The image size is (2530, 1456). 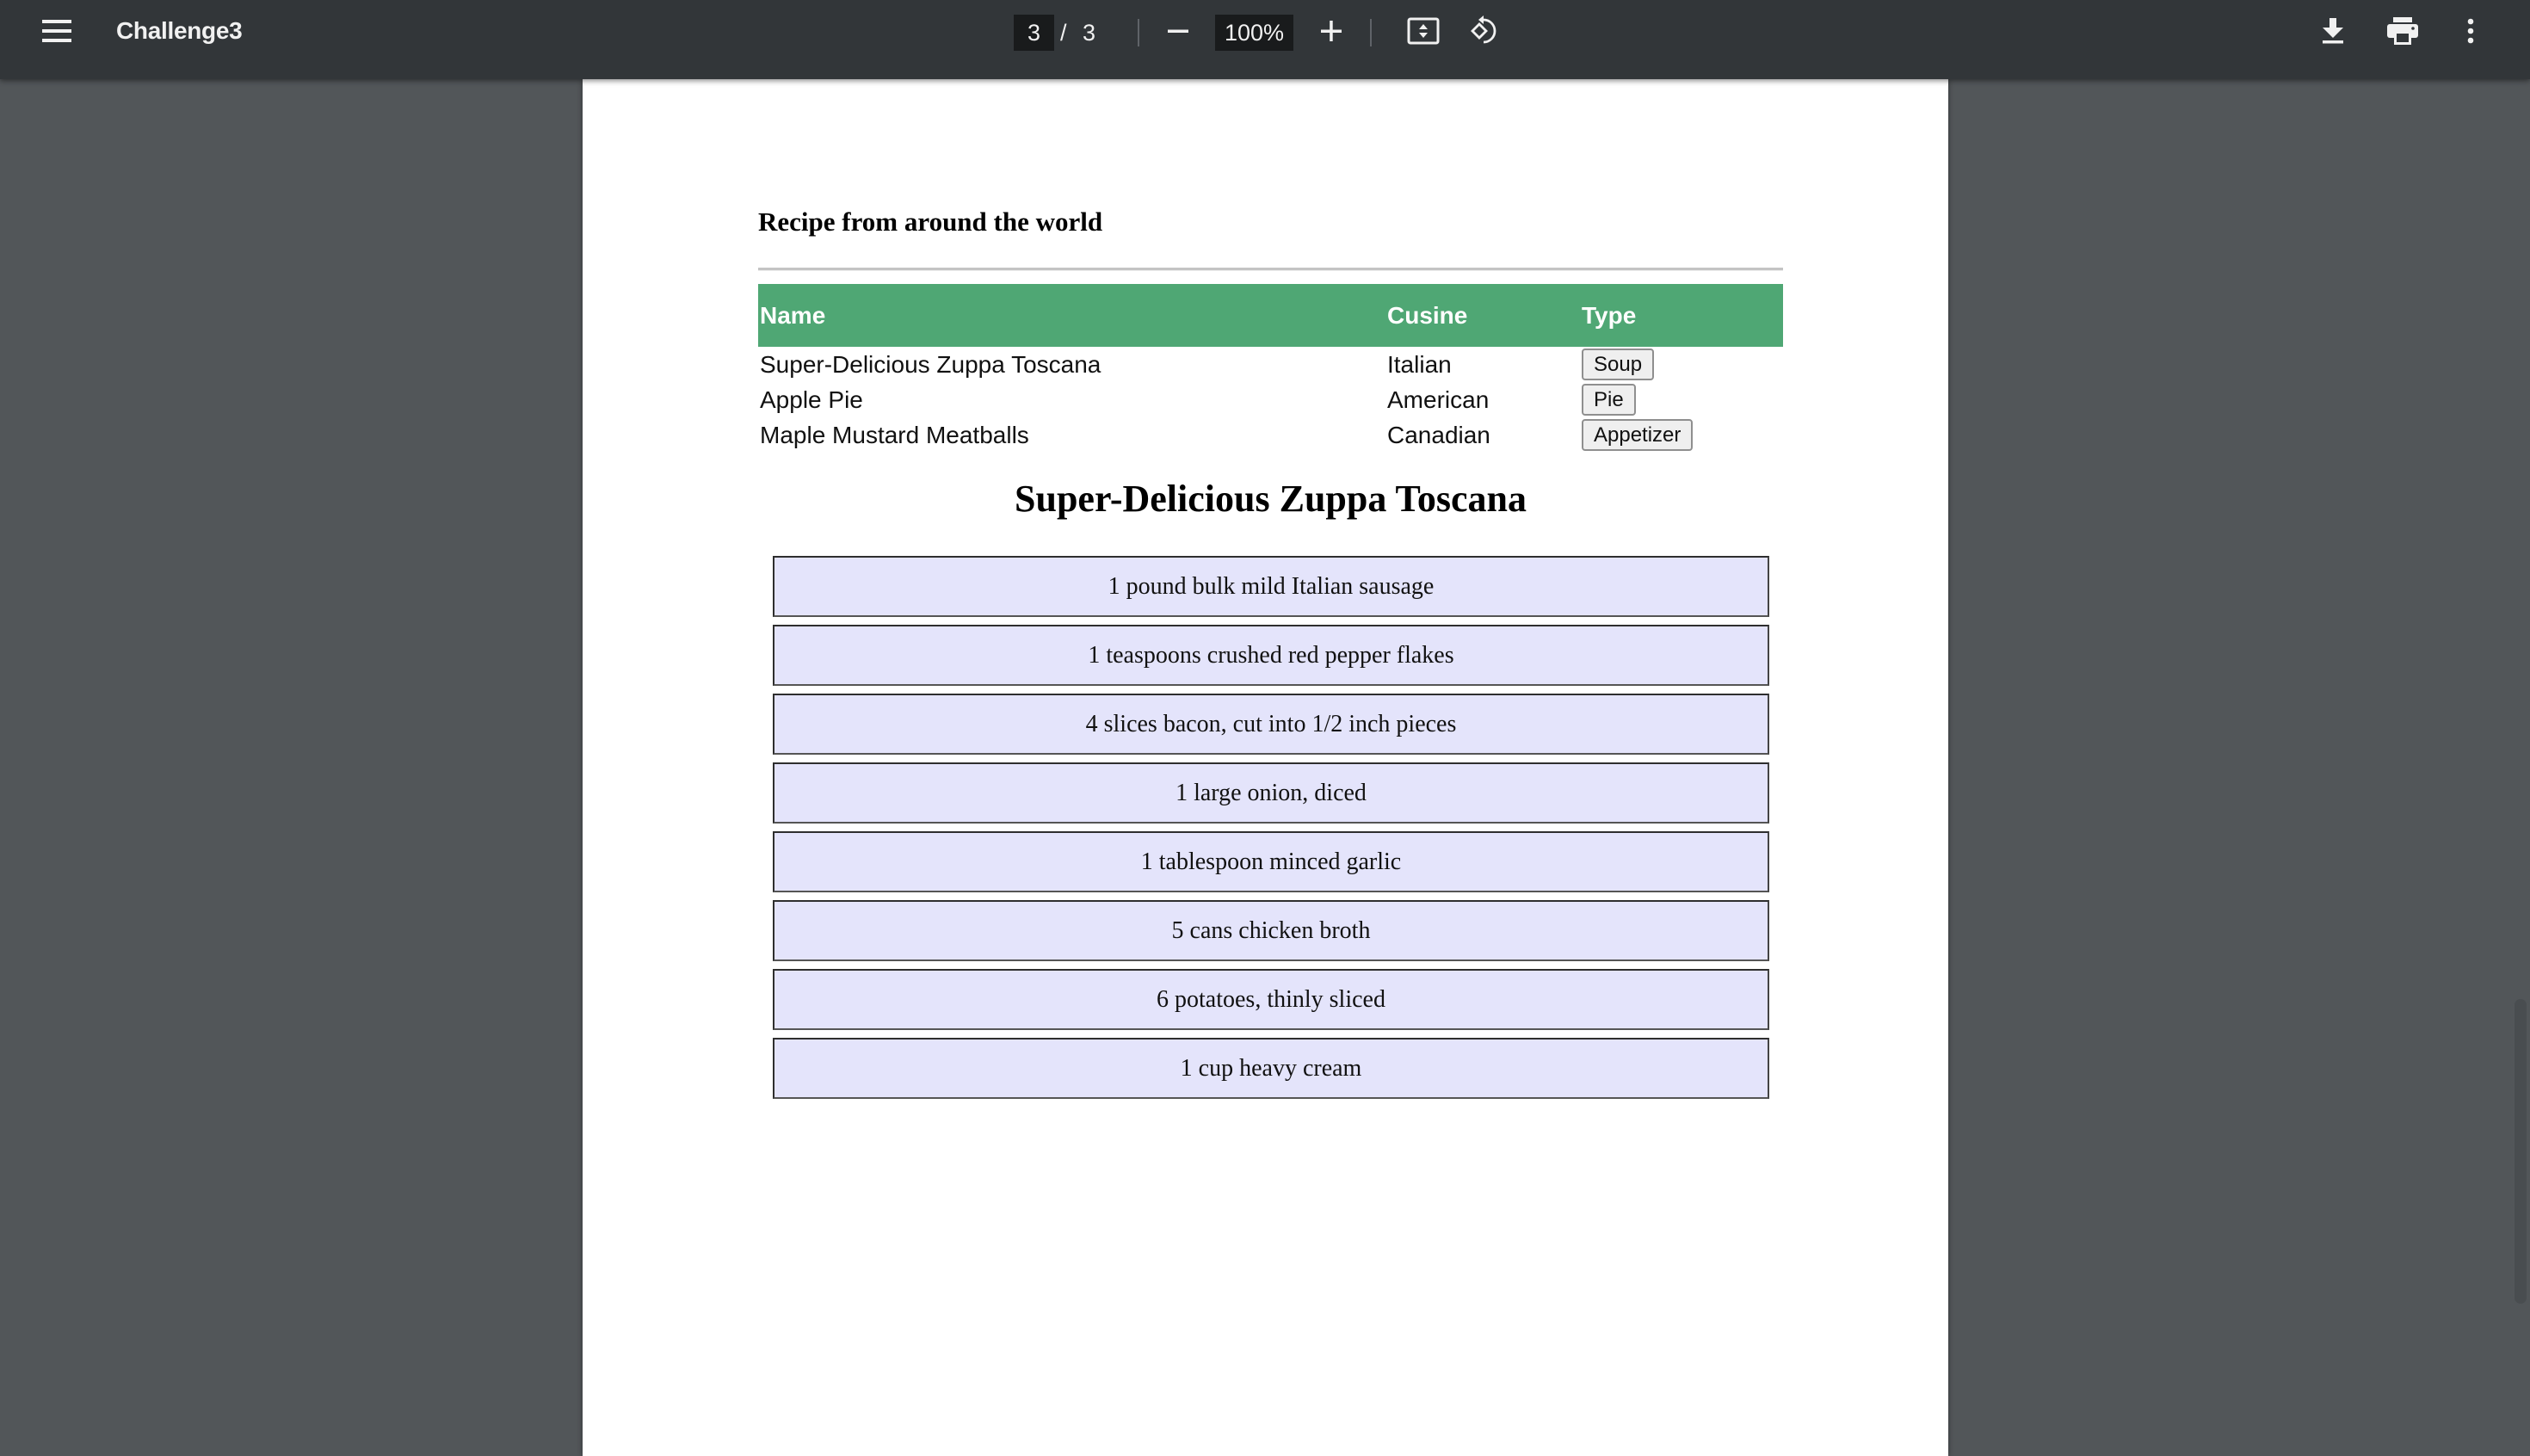 I want to click on fit-to-page-button, so click(x=1423, y=31).